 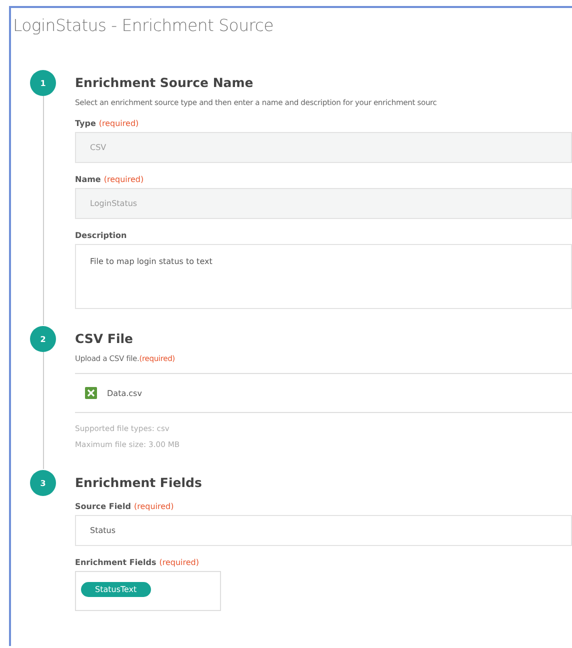 I want to click on section-heading: Enrichment Fields, so click(x=139, y=482).